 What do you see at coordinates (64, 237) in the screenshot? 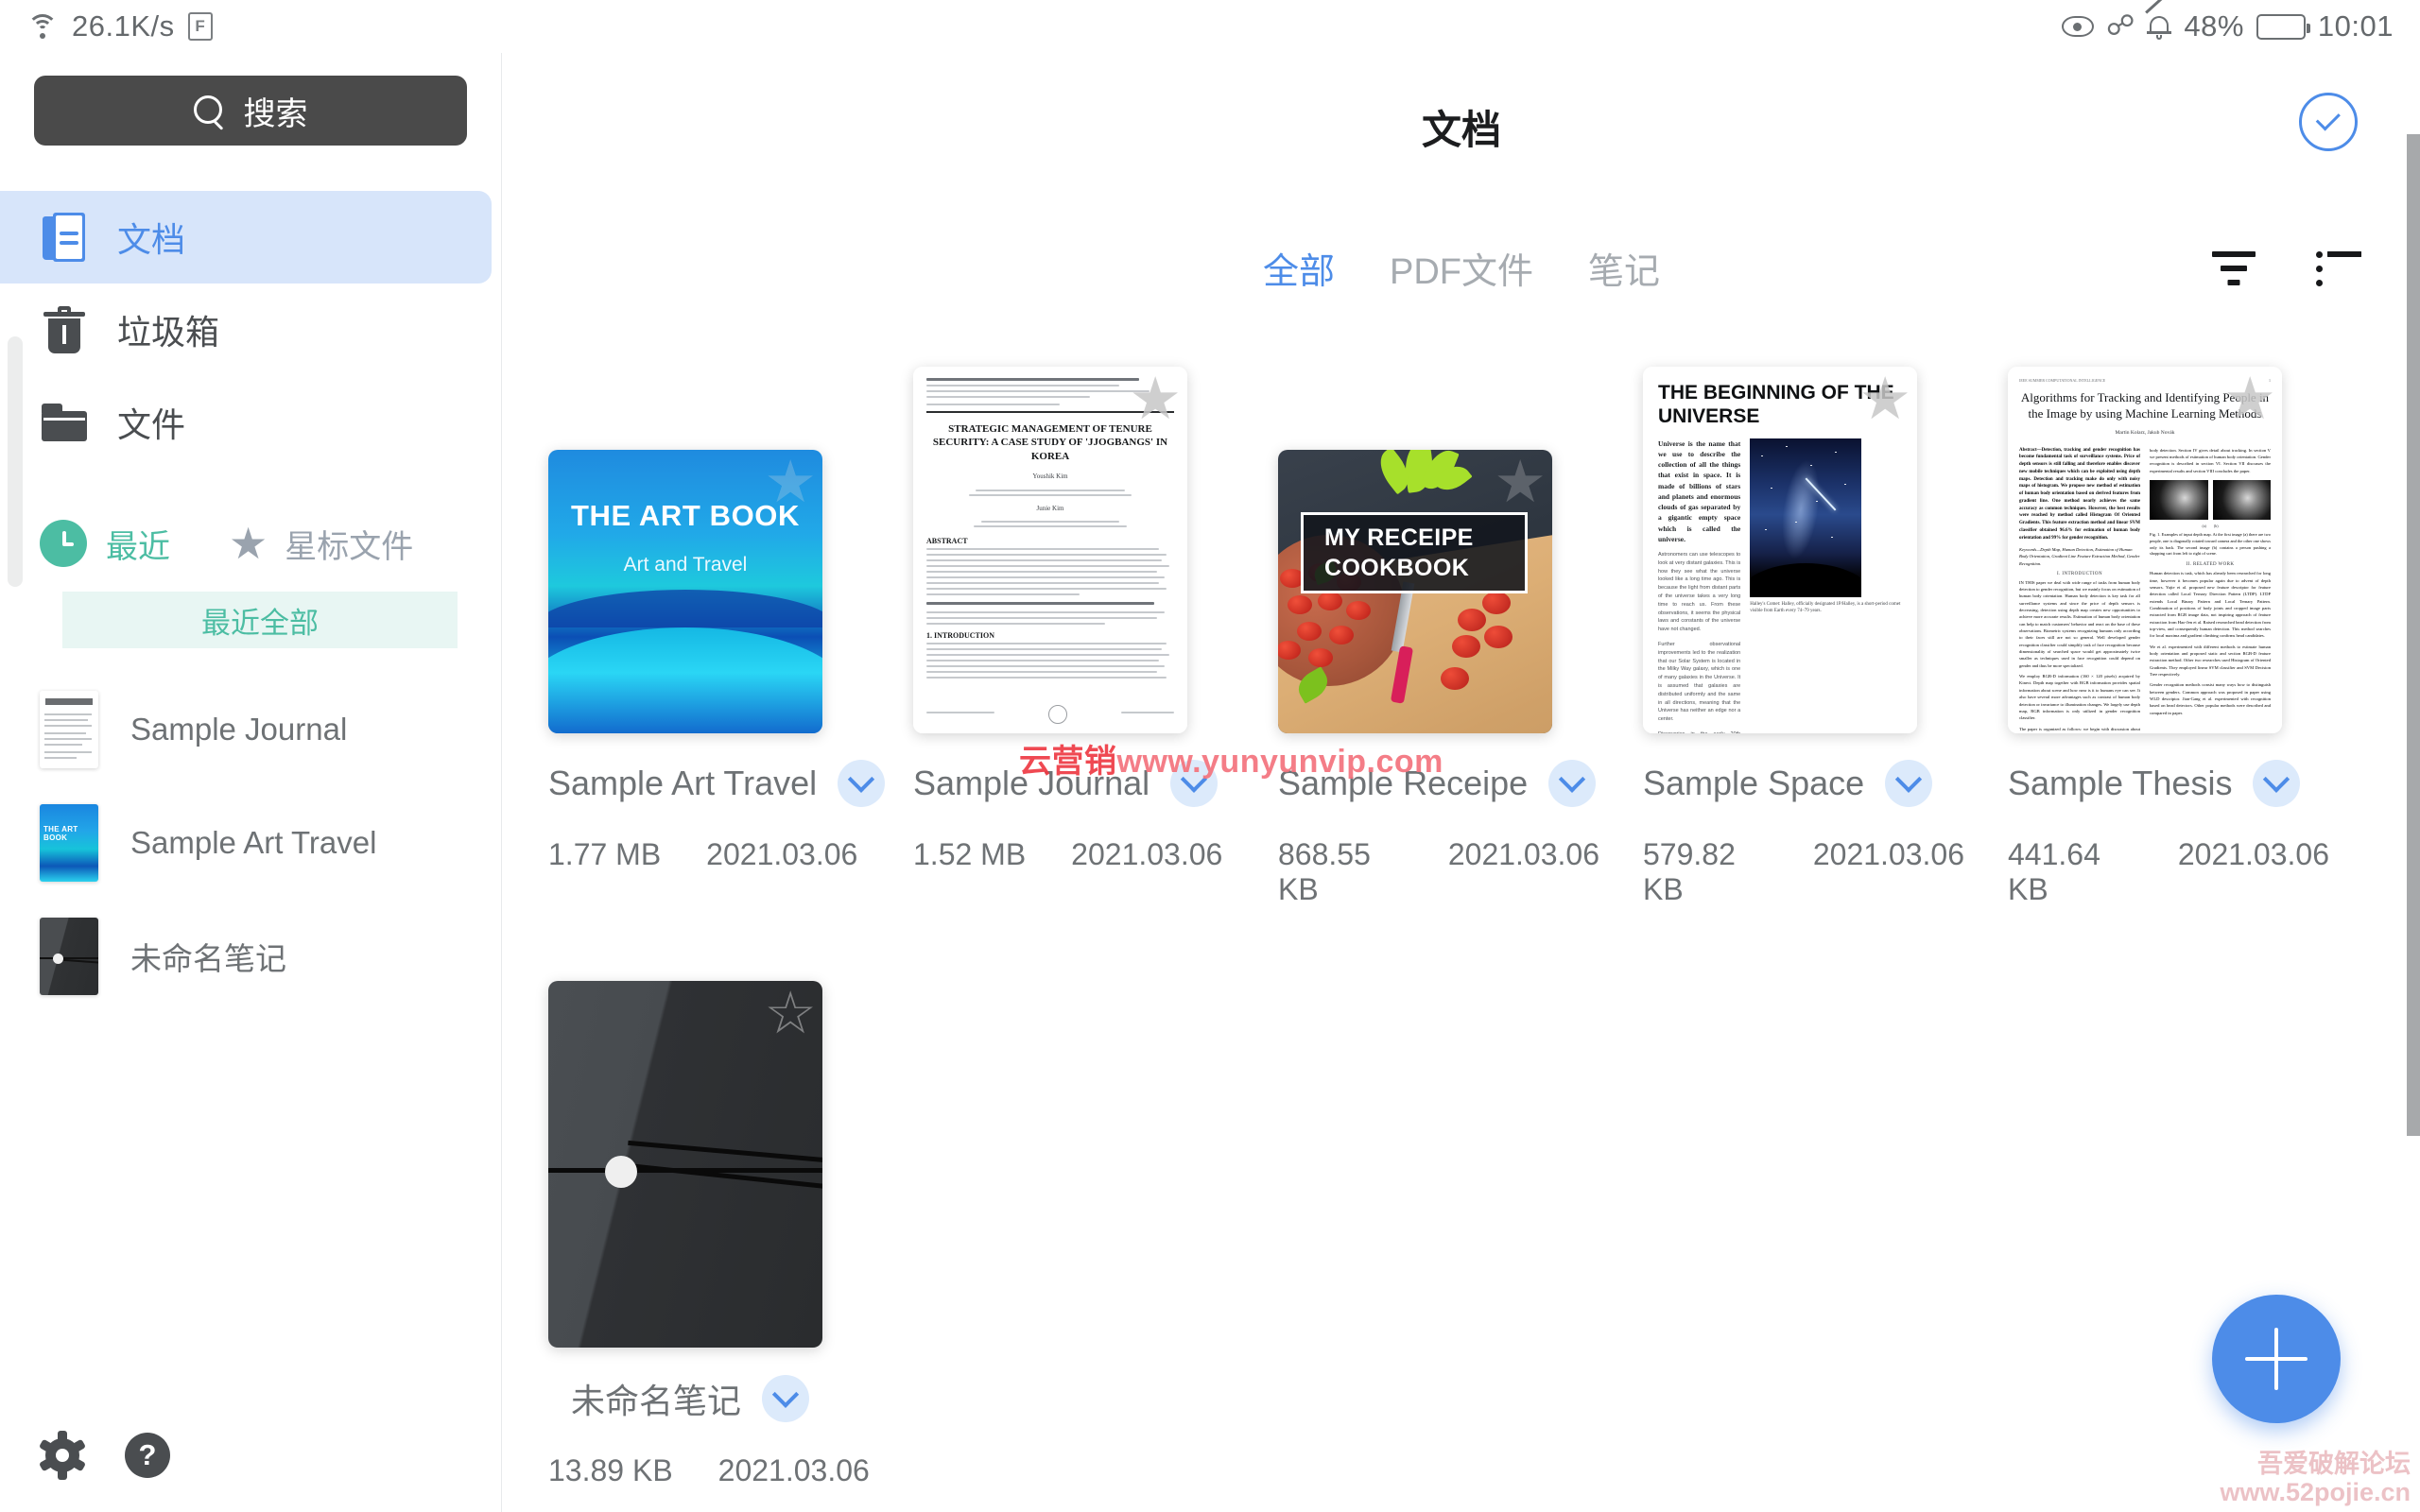
I see `document-icon` at bounding box center [64, 237].